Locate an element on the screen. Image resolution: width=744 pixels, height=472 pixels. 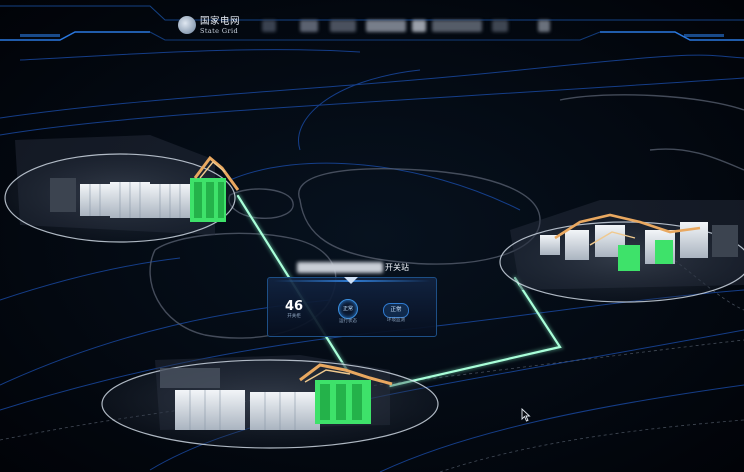
station-info-panel: 46 开关柜 正常 运行状态 正常 环境监测 is located at coordinates (352, 307).